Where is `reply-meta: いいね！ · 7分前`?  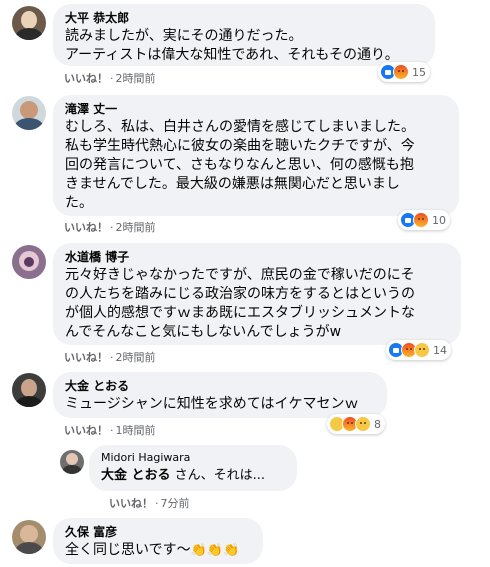 reply-meta: いいね！ · 7分前 is located at coordinates (149, 503).